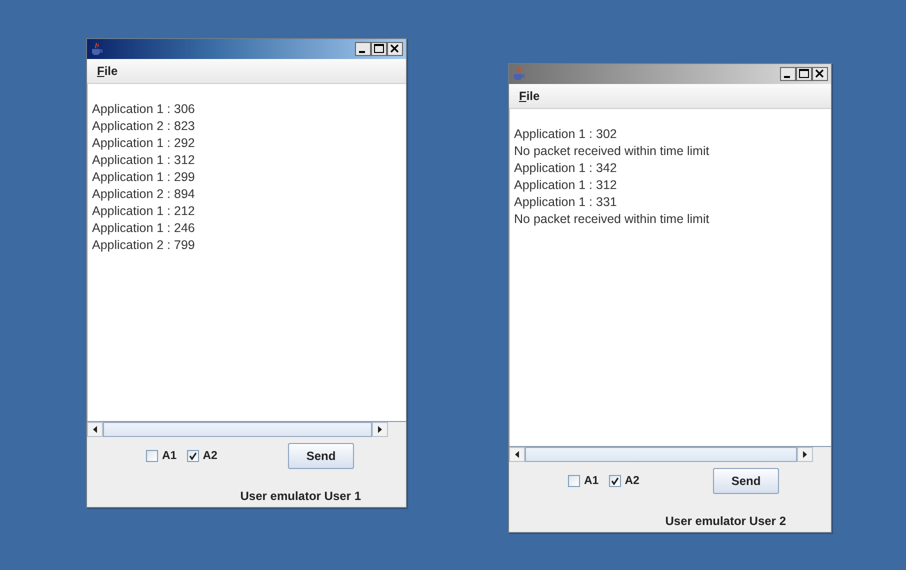  What do you see at coordinates (144, 143) in the screenshot?
I see `log-line: Application 1 : 292` at bounding box center [144, 143].